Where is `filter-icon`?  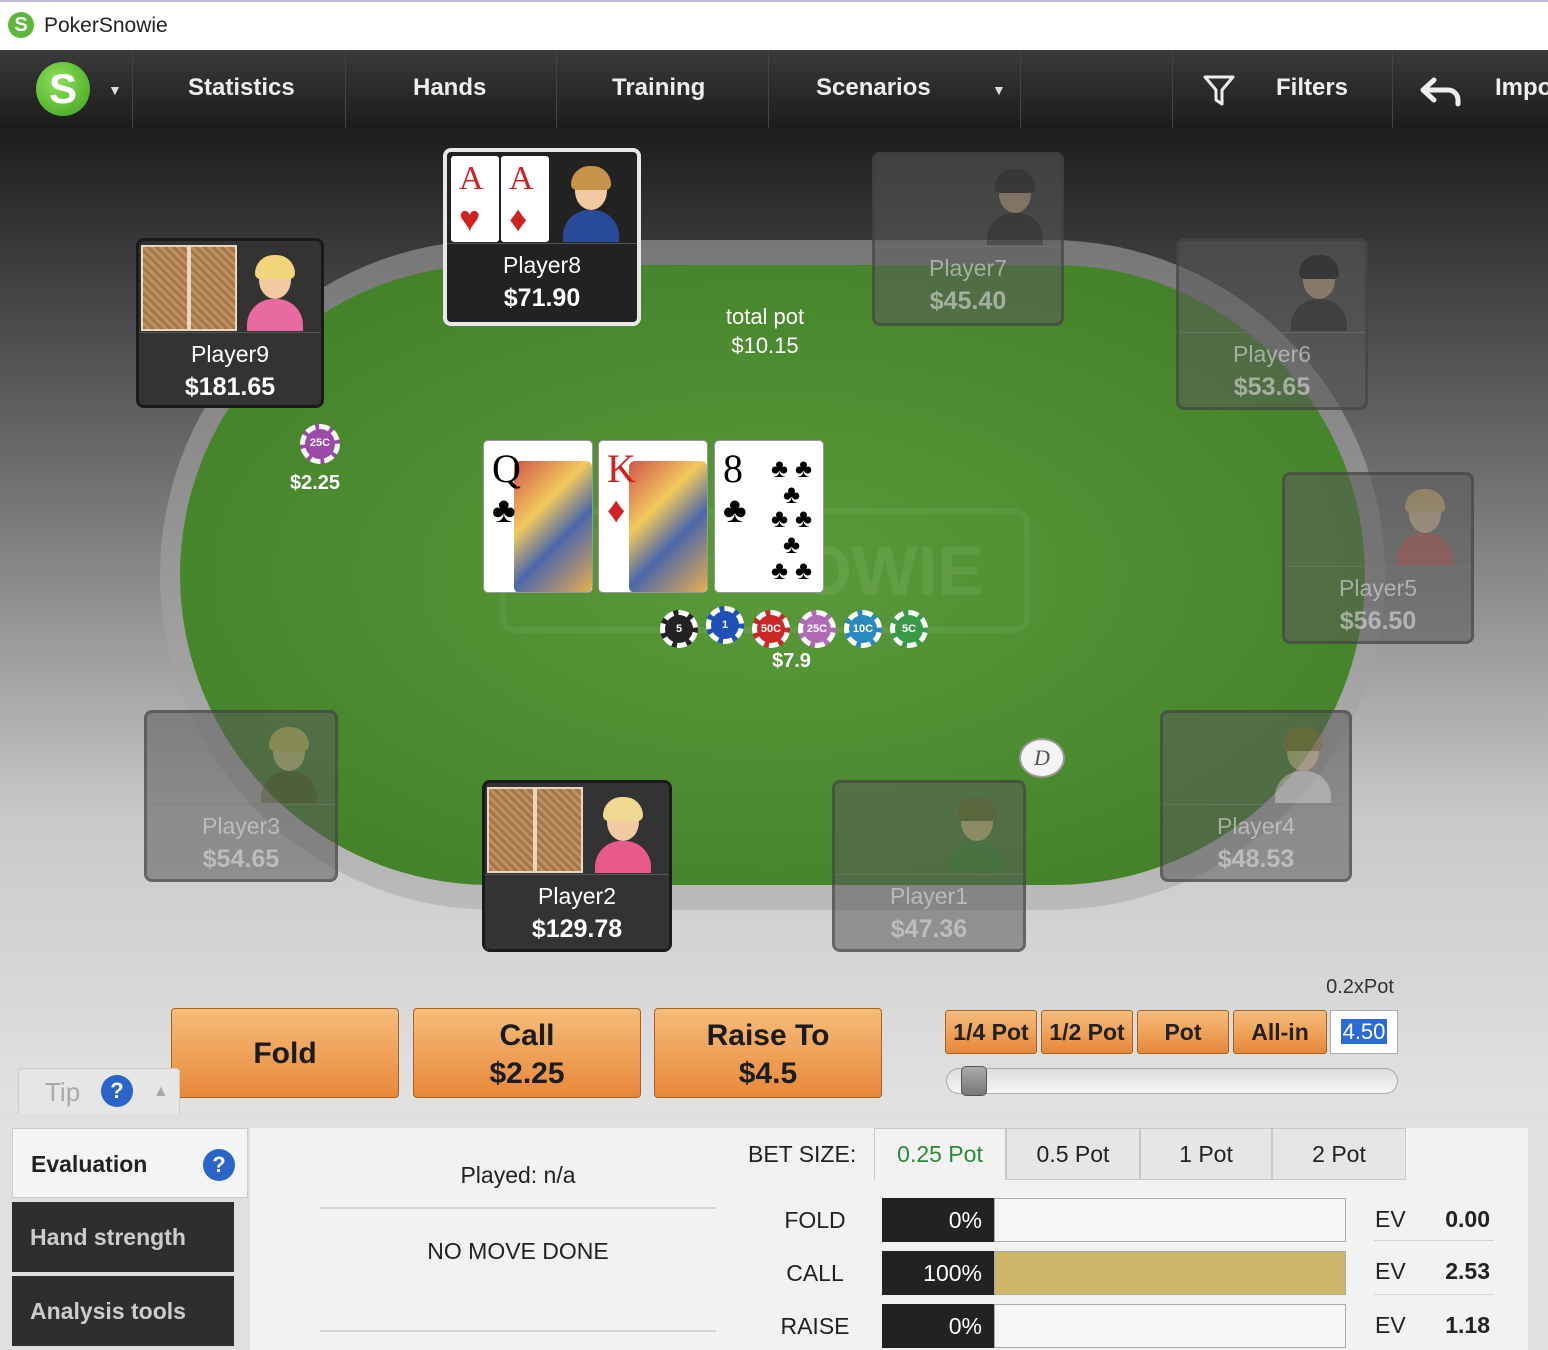 filter-icon is located at coordinates (1219, 91).